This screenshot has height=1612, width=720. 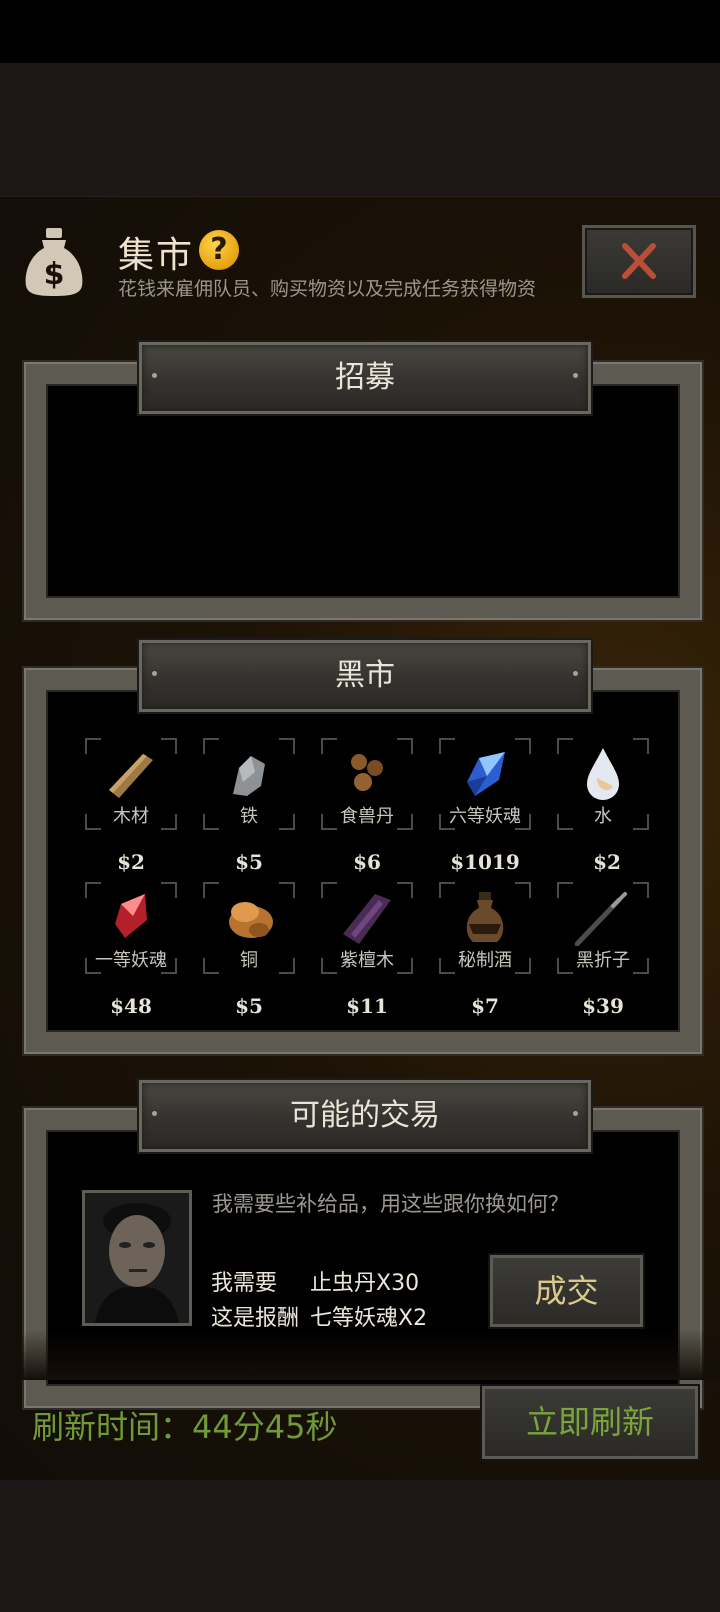 I want to click on item-name: 紫檀木, so click(x=367, y=960).